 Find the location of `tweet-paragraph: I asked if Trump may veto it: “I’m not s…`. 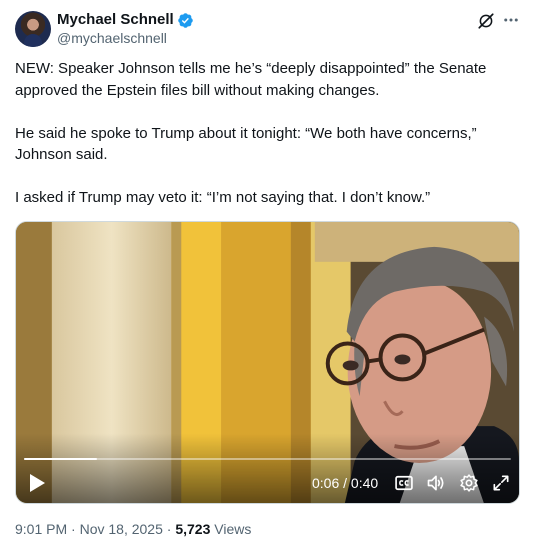

tweet-paragraph: I asked if Trump may veto it: “I’m not s… is located at coordinates (223, 197).